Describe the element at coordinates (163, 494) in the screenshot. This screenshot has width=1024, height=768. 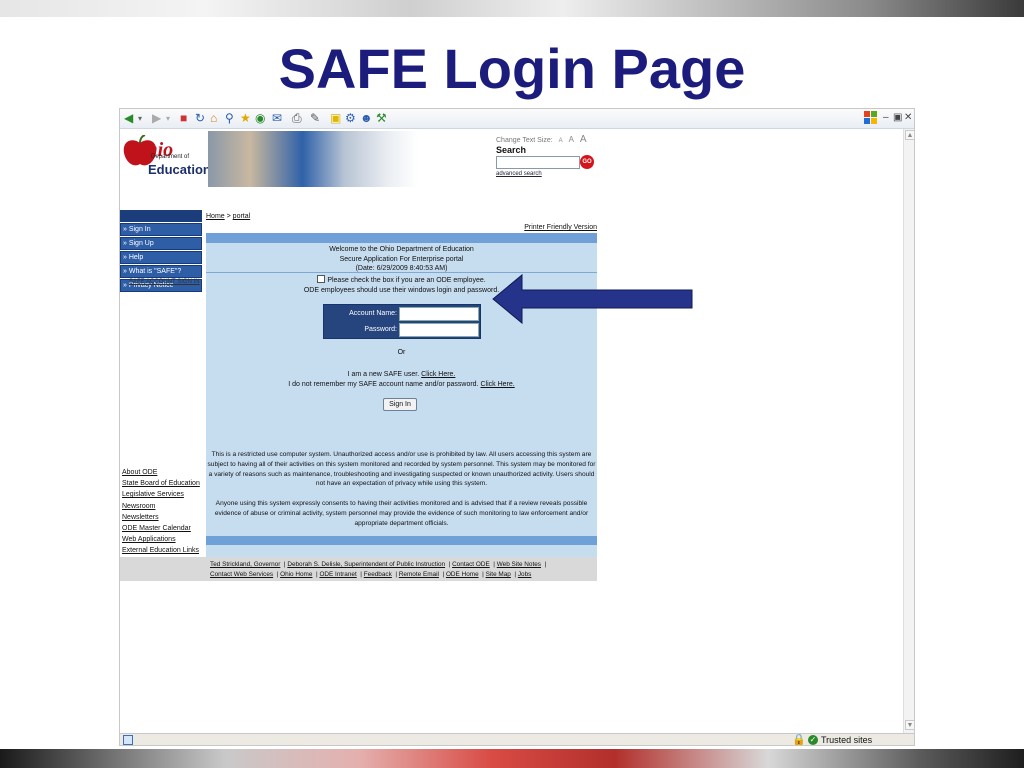
I see `side-link-legislative: Legislative Services` at that location.